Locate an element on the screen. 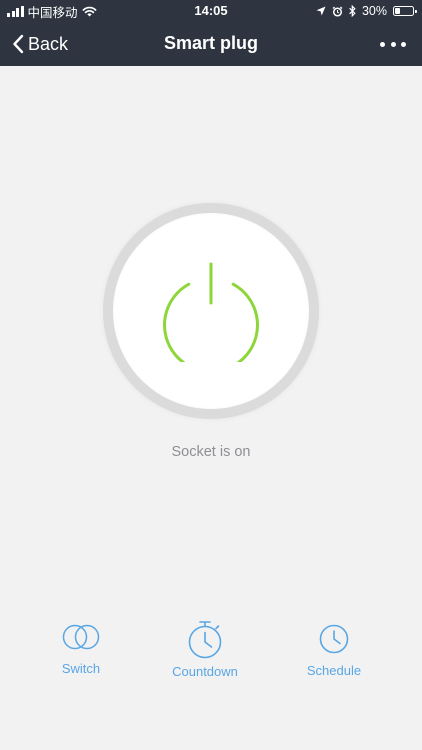  status-bar: 中国移动 14:05 30% is located at coordinates (211, 11).